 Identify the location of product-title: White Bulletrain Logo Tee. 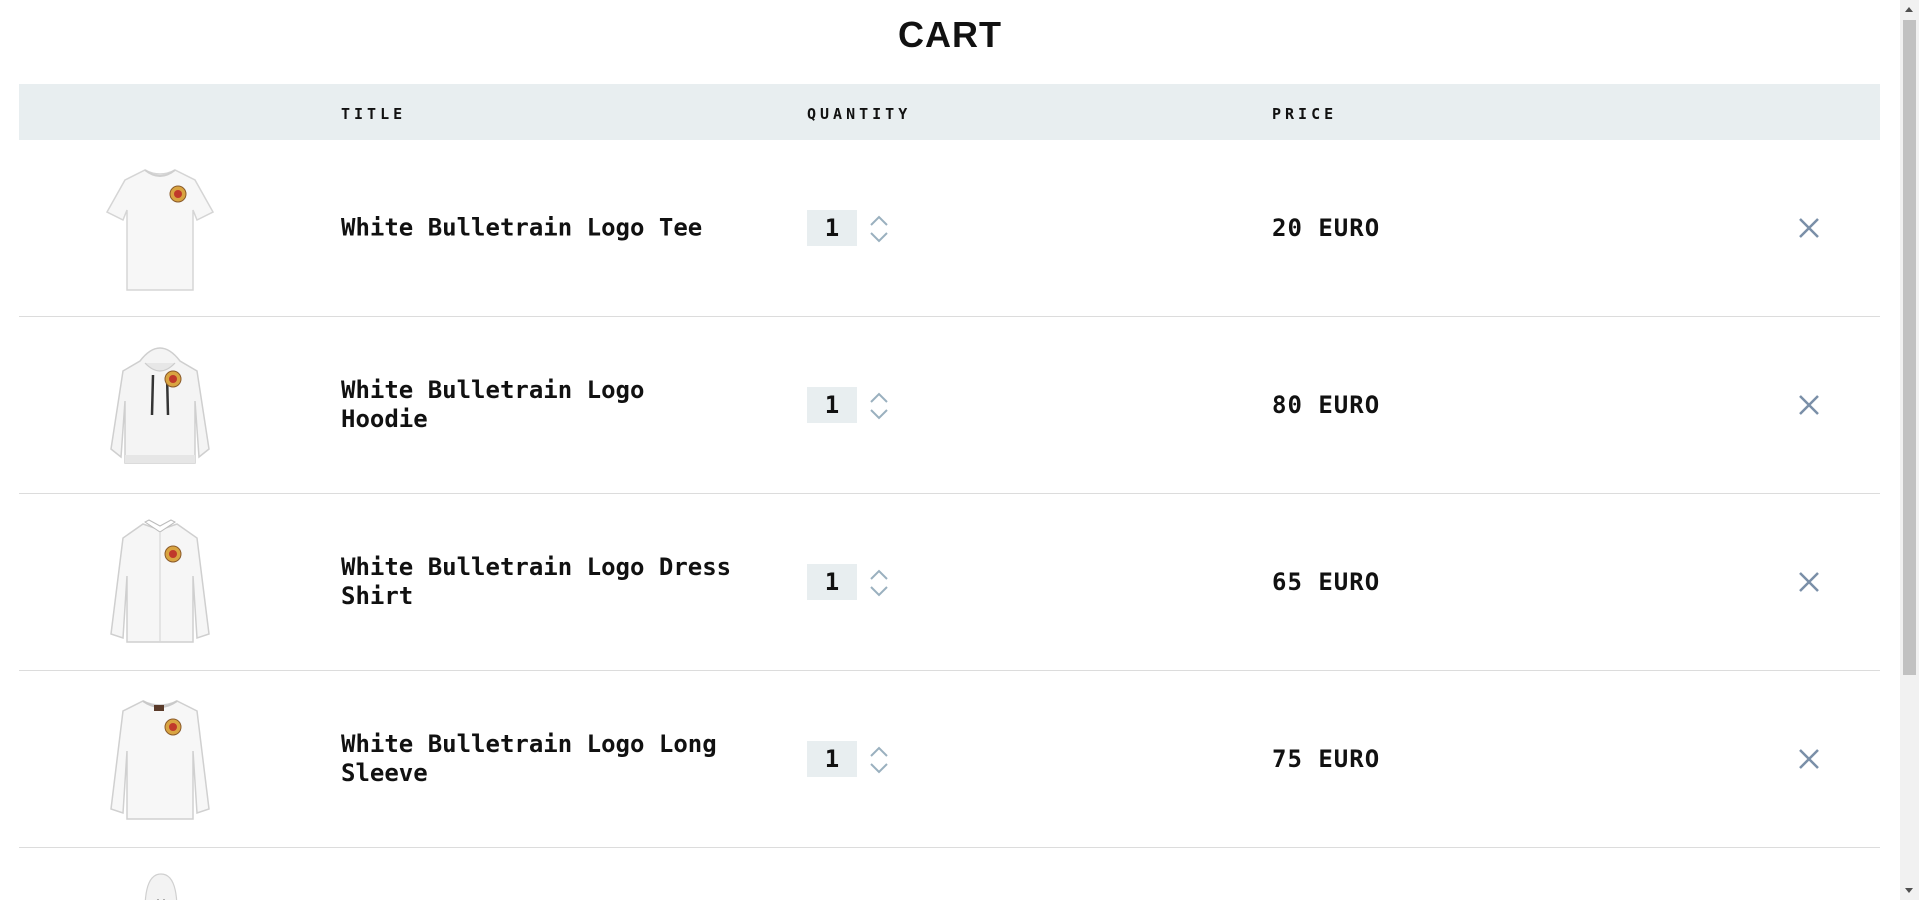
(541, 228).